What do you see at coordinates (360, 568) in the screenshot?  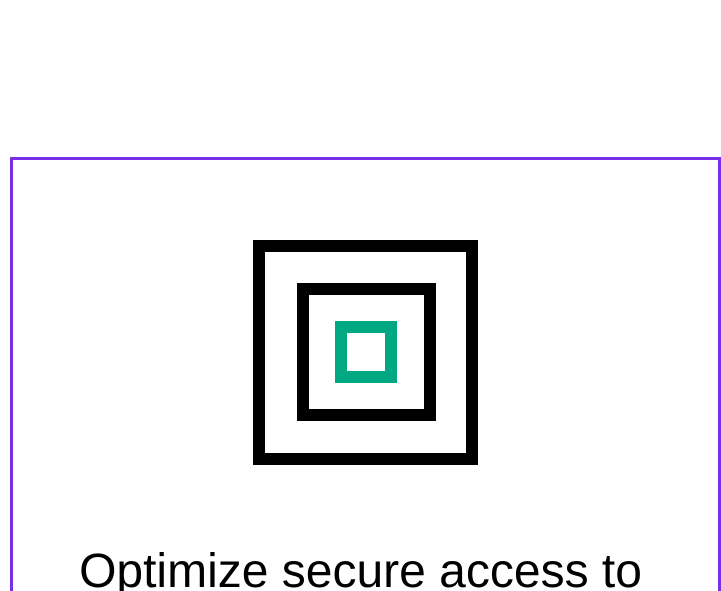 I see `card-headline: Optimize secure access to` at bounding box center [360, 568].